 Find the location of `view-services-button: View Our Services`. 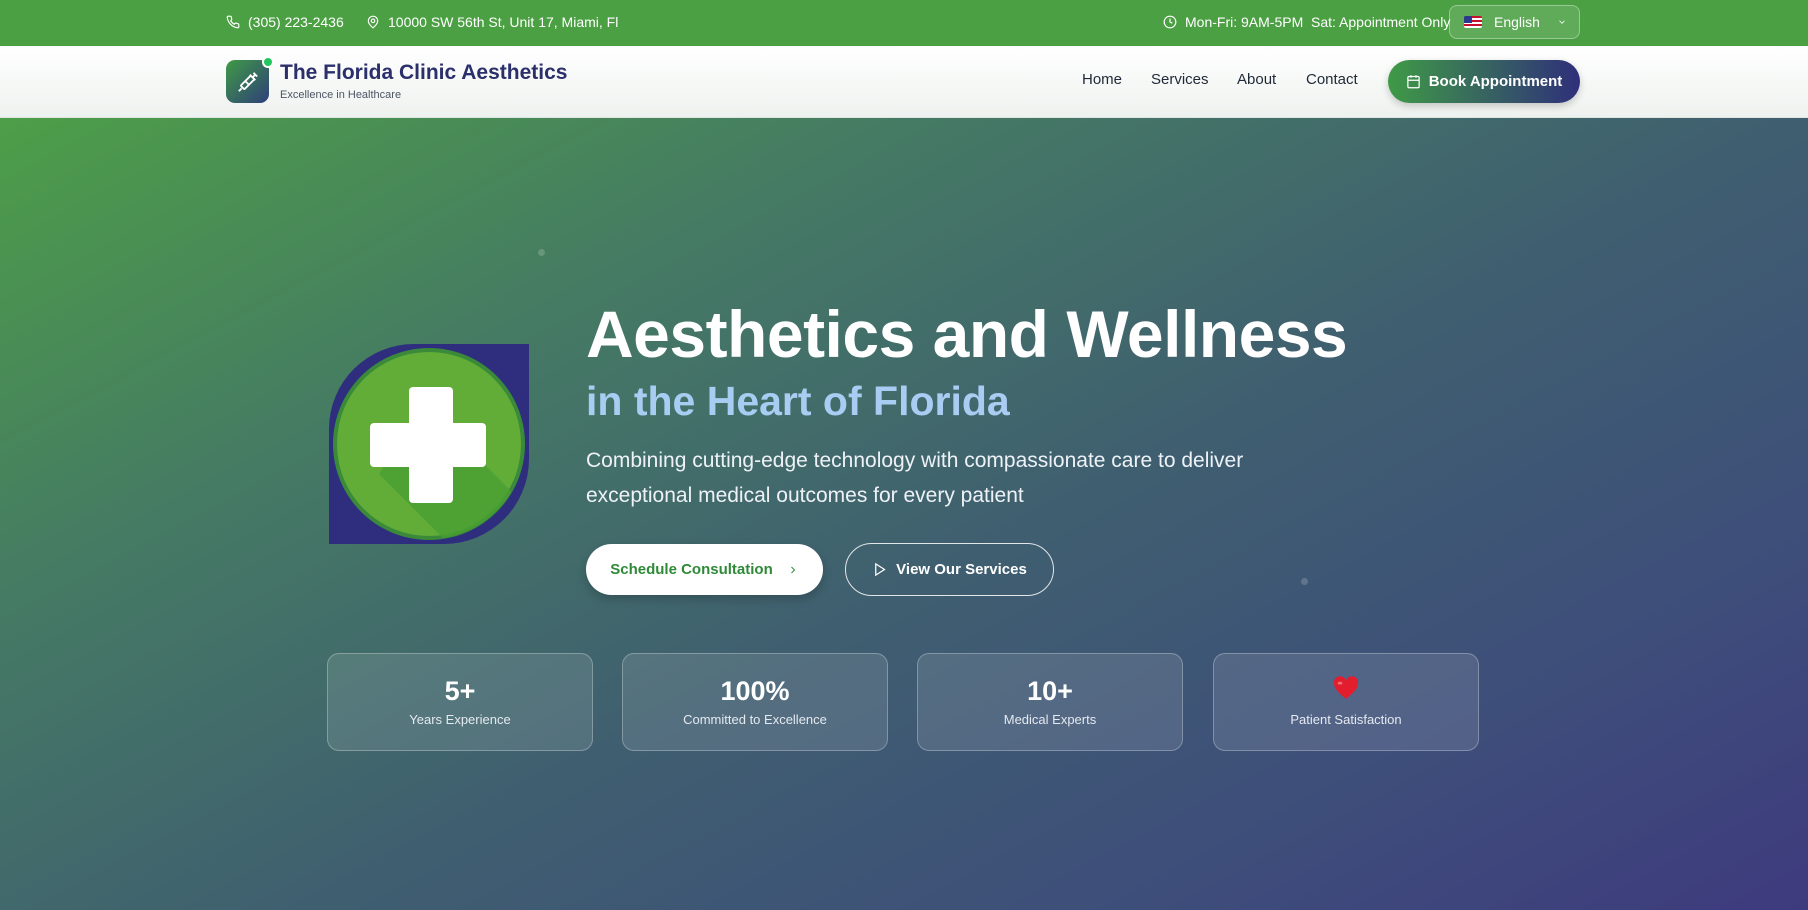

view-services-button: View Our Services is located at coordinates (949, 569).